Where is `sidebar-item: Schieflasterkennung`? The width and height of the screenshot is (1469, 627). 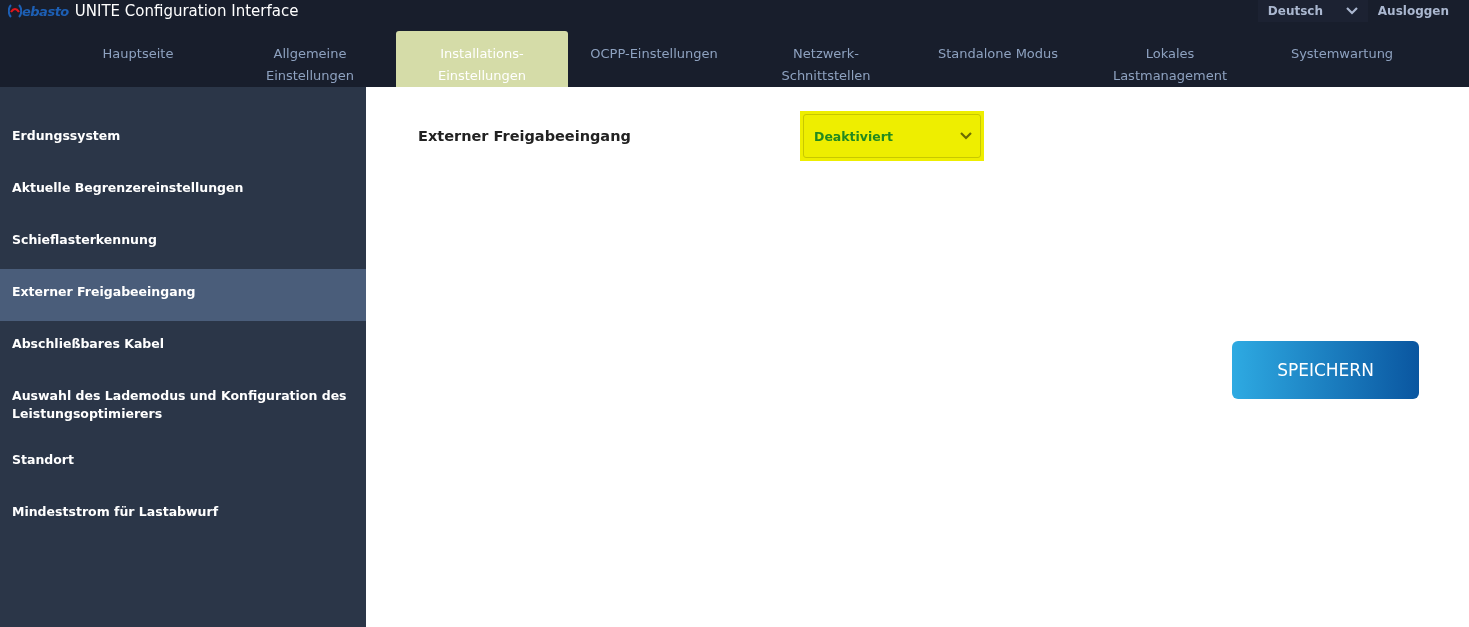
sidebar-item: Schieflasterkennung is located at coordinates (183, 243).